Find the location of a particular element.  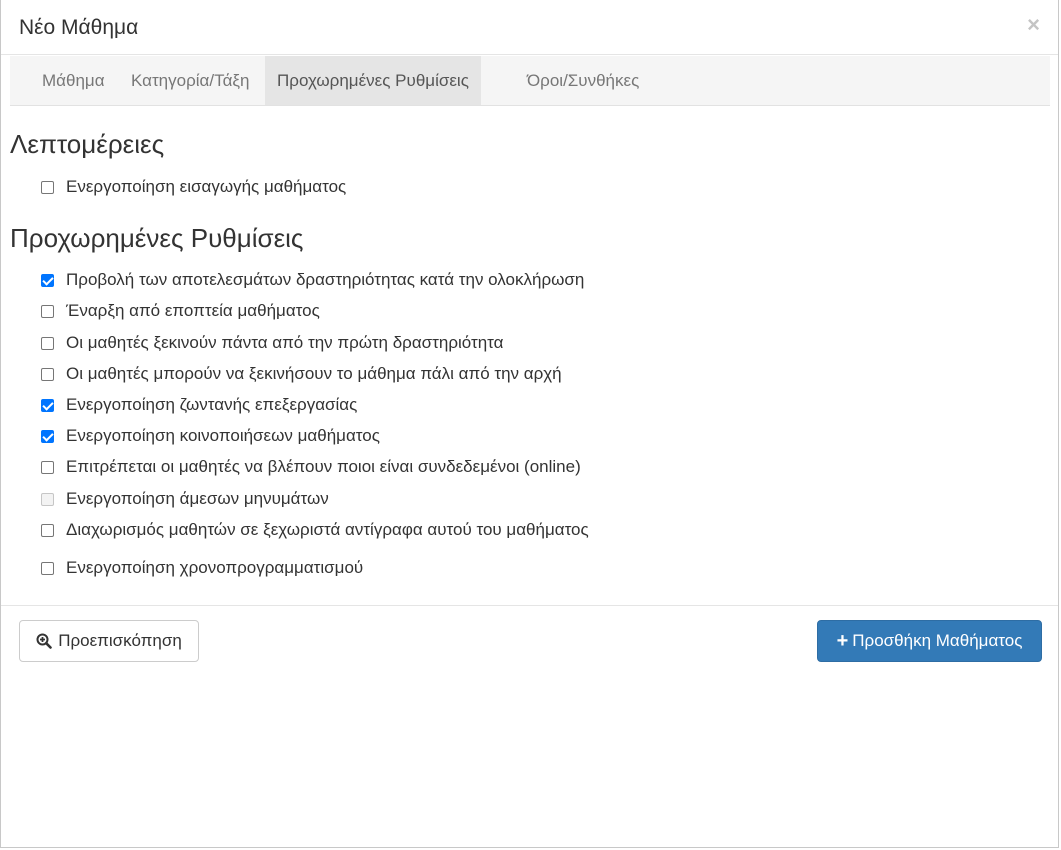

add-course-button-label: Προσθήκη Μαθήματος is located at coordinates (937, 640).